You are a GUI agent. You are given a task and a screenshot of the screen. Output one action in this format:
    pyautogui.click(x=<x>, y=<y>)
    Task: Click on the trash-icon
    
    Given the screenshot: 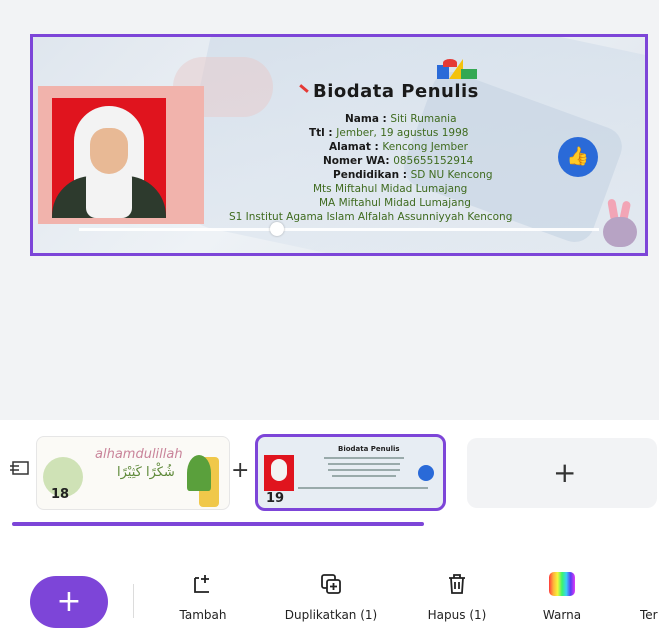 What is the action you would take?
    pyautogui.click(x=457, y=584)
    